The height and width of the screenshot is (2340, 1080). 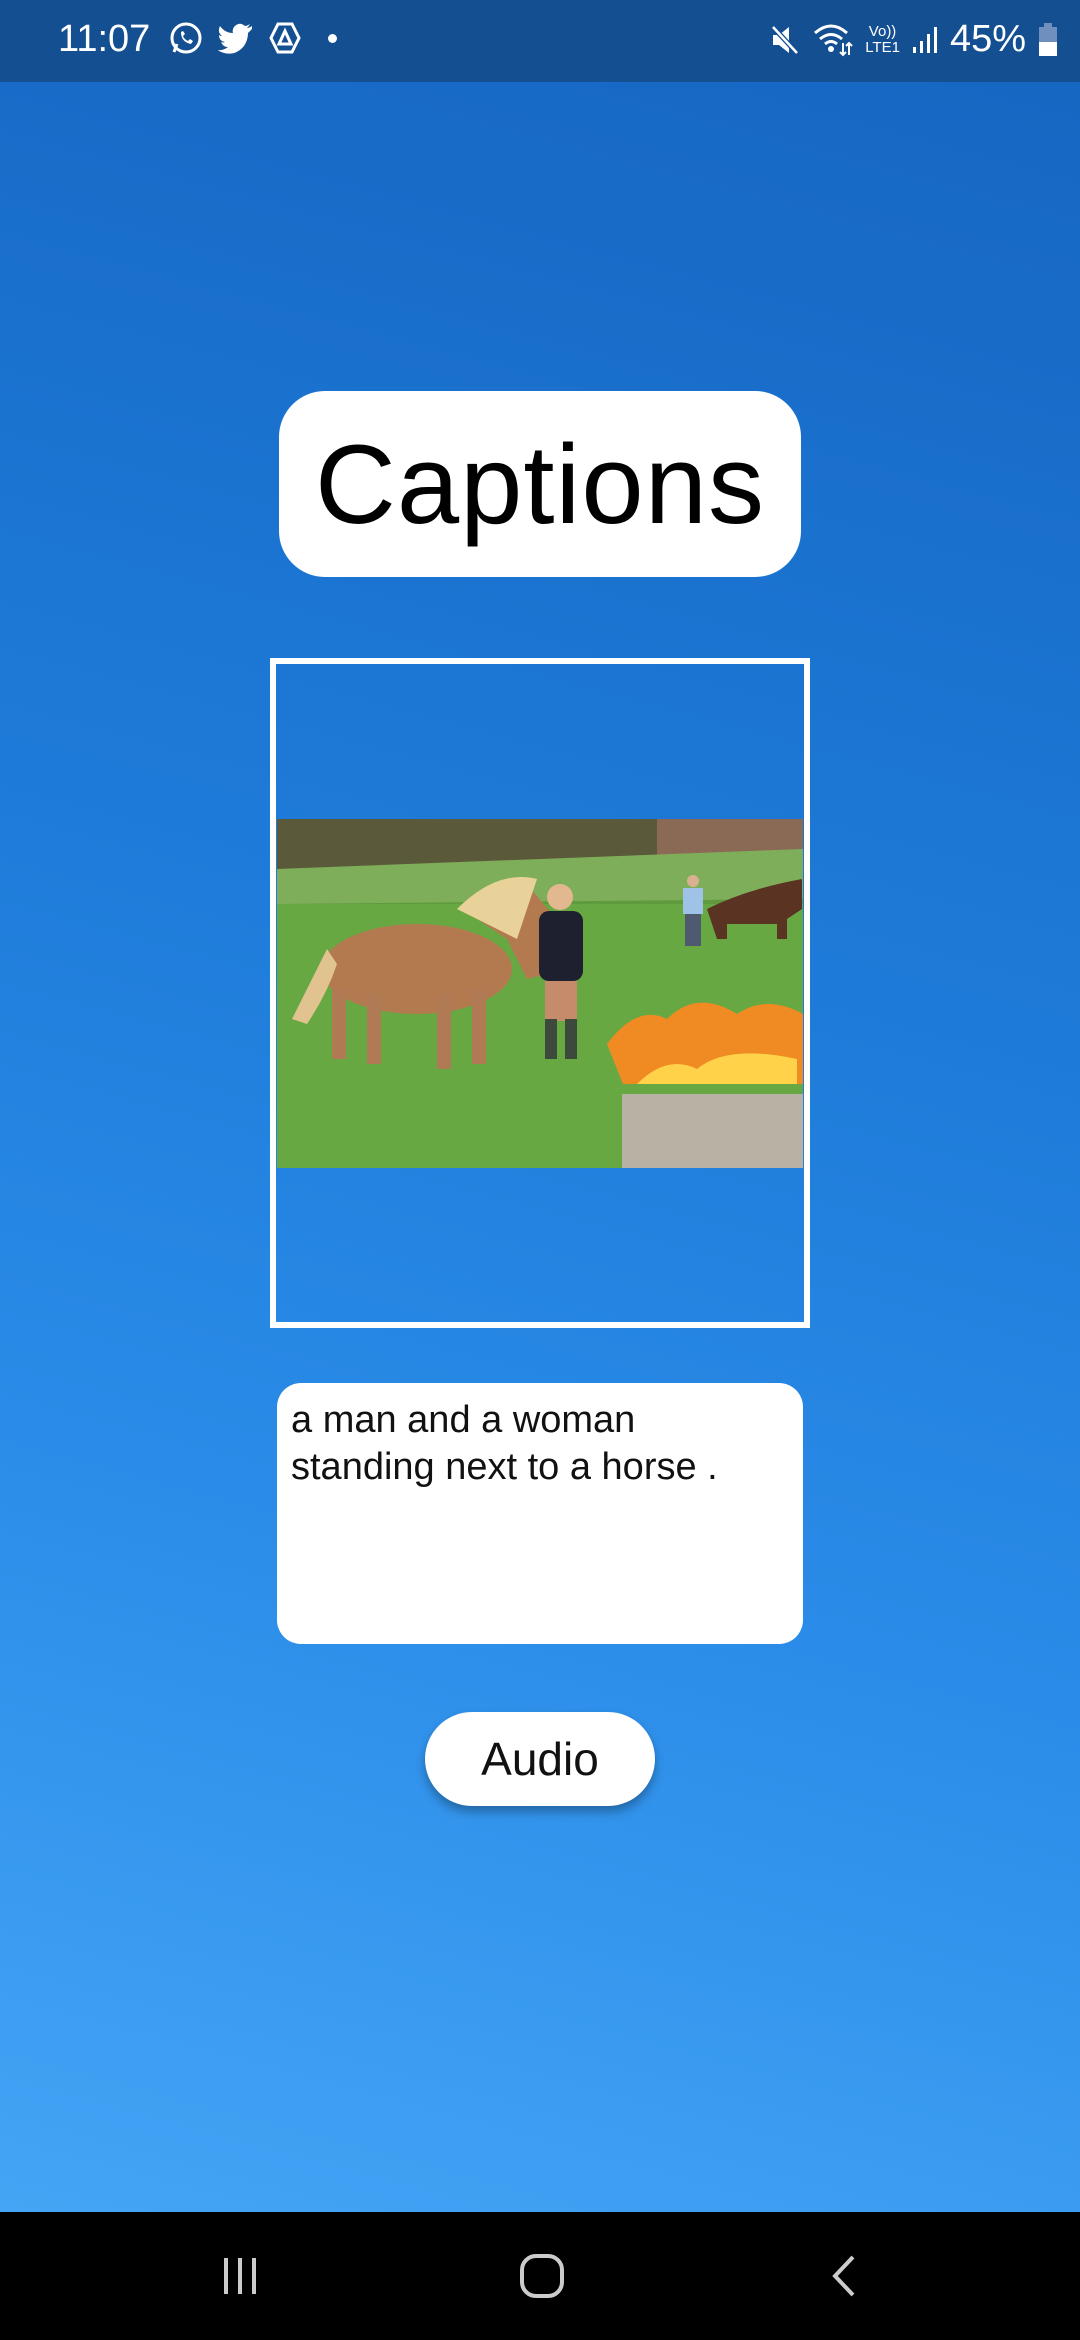 I want to click on captioned-photo, so click(x=540, y=993).